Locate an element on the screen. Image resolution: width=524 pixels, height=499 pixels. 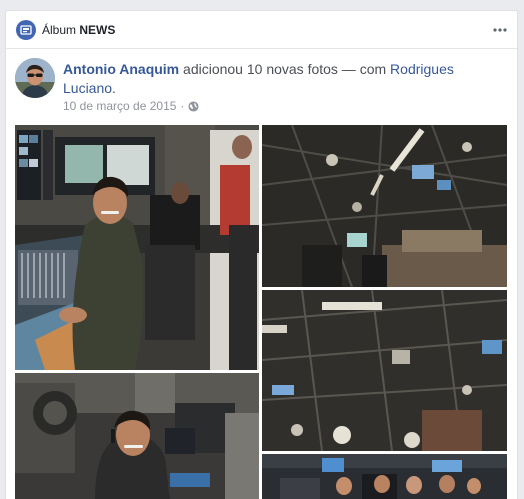
more-options-button is located at coordinates (500, 30).